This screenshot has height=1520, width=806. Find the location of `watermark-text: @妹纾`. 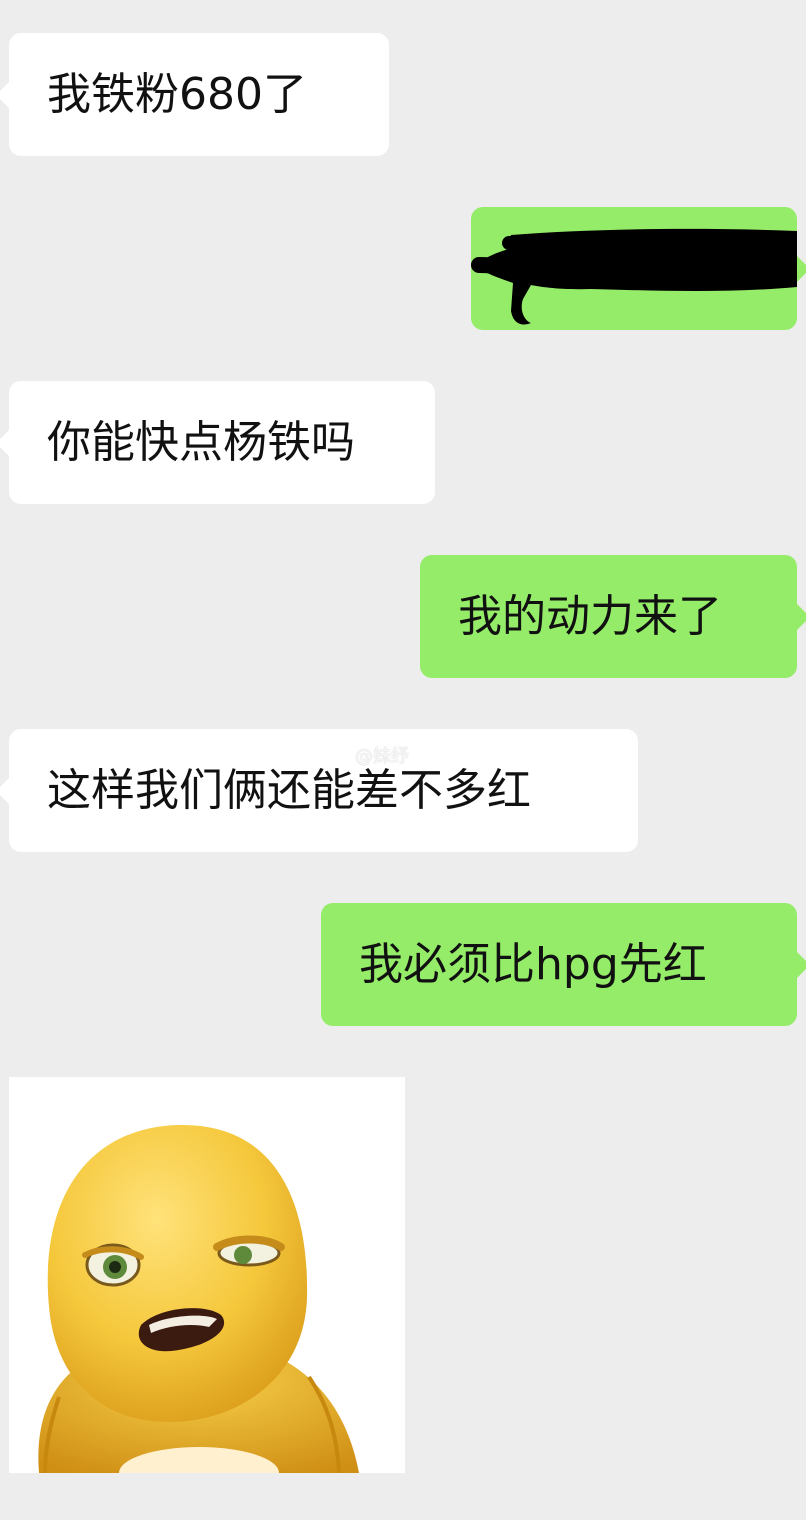

watermark-text: @妹纾 is located at coordinates (382, 756).